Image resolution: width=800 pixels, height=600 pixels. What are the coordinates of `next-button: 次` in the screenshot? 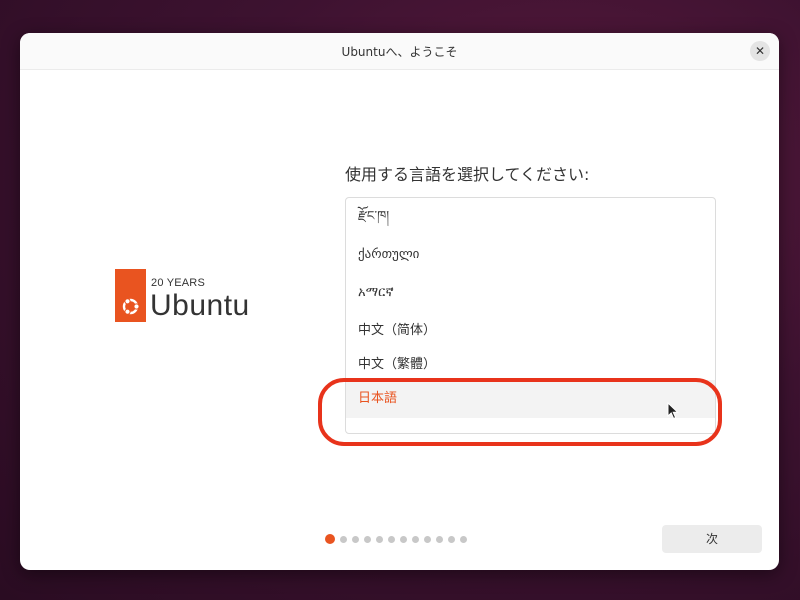 It's located at (712, 539).